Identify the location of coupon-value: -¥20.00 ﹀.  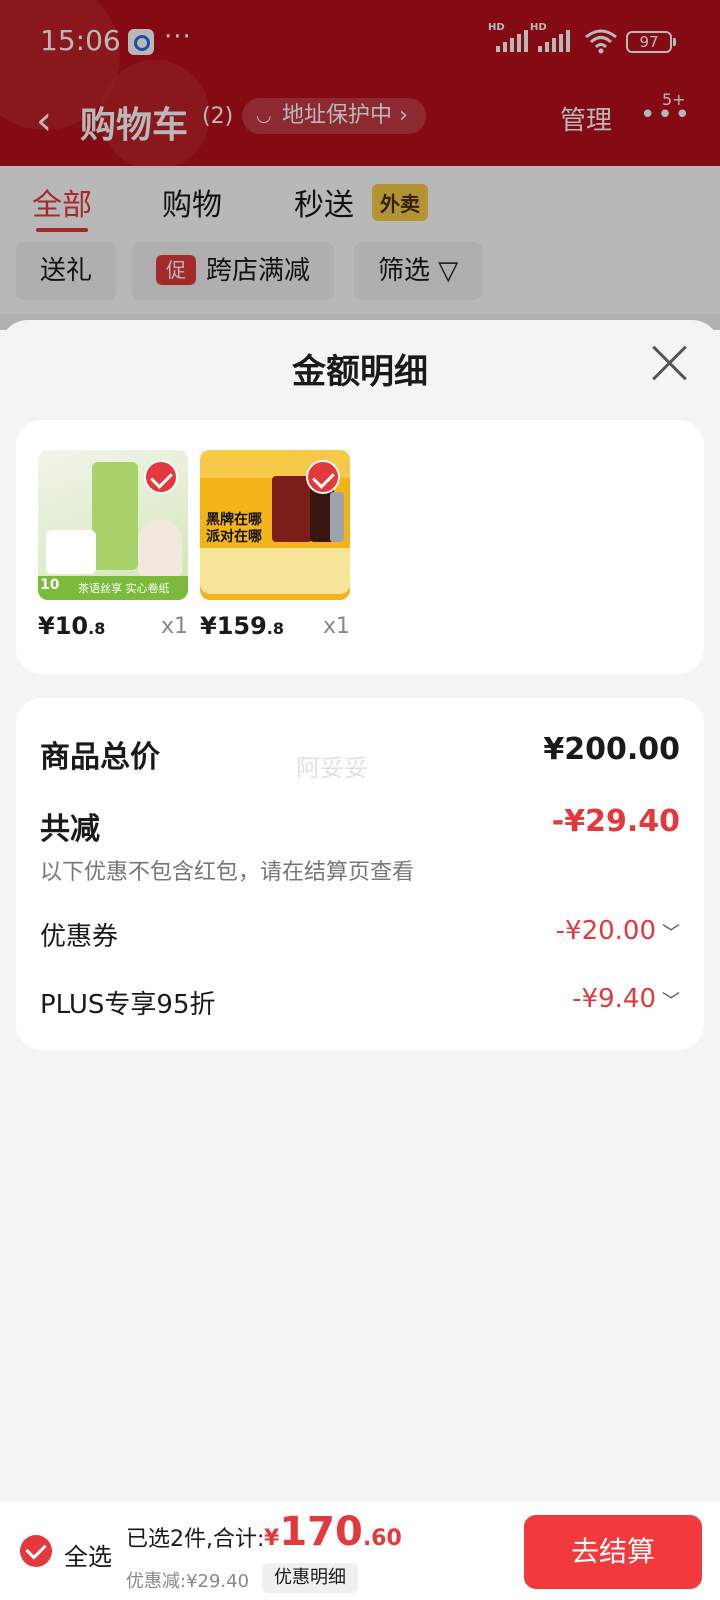
(618, 931).